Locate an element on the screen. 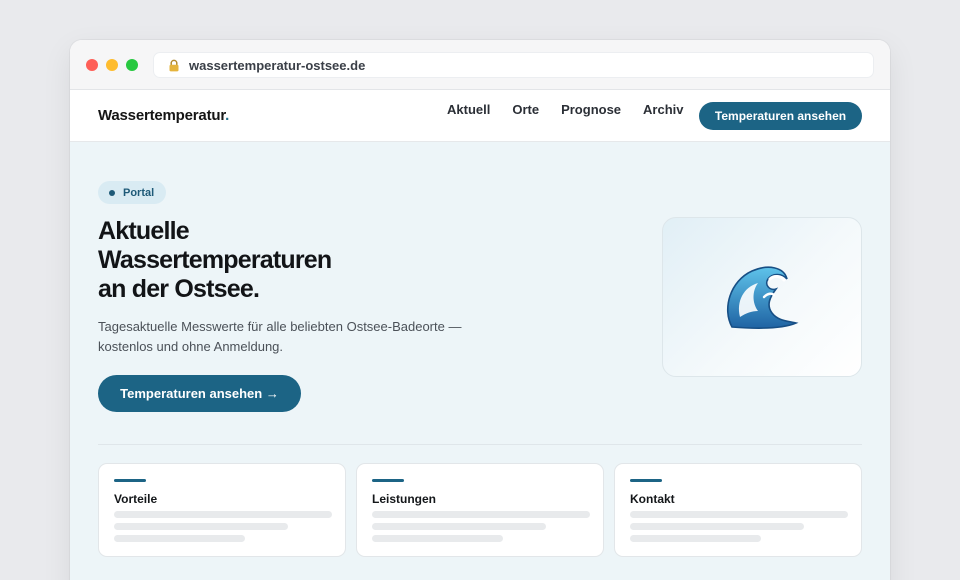 The image size is (960, 580). browser-chrome: wassertemperatur-ostsee.de is located at coordinates (480, 65).